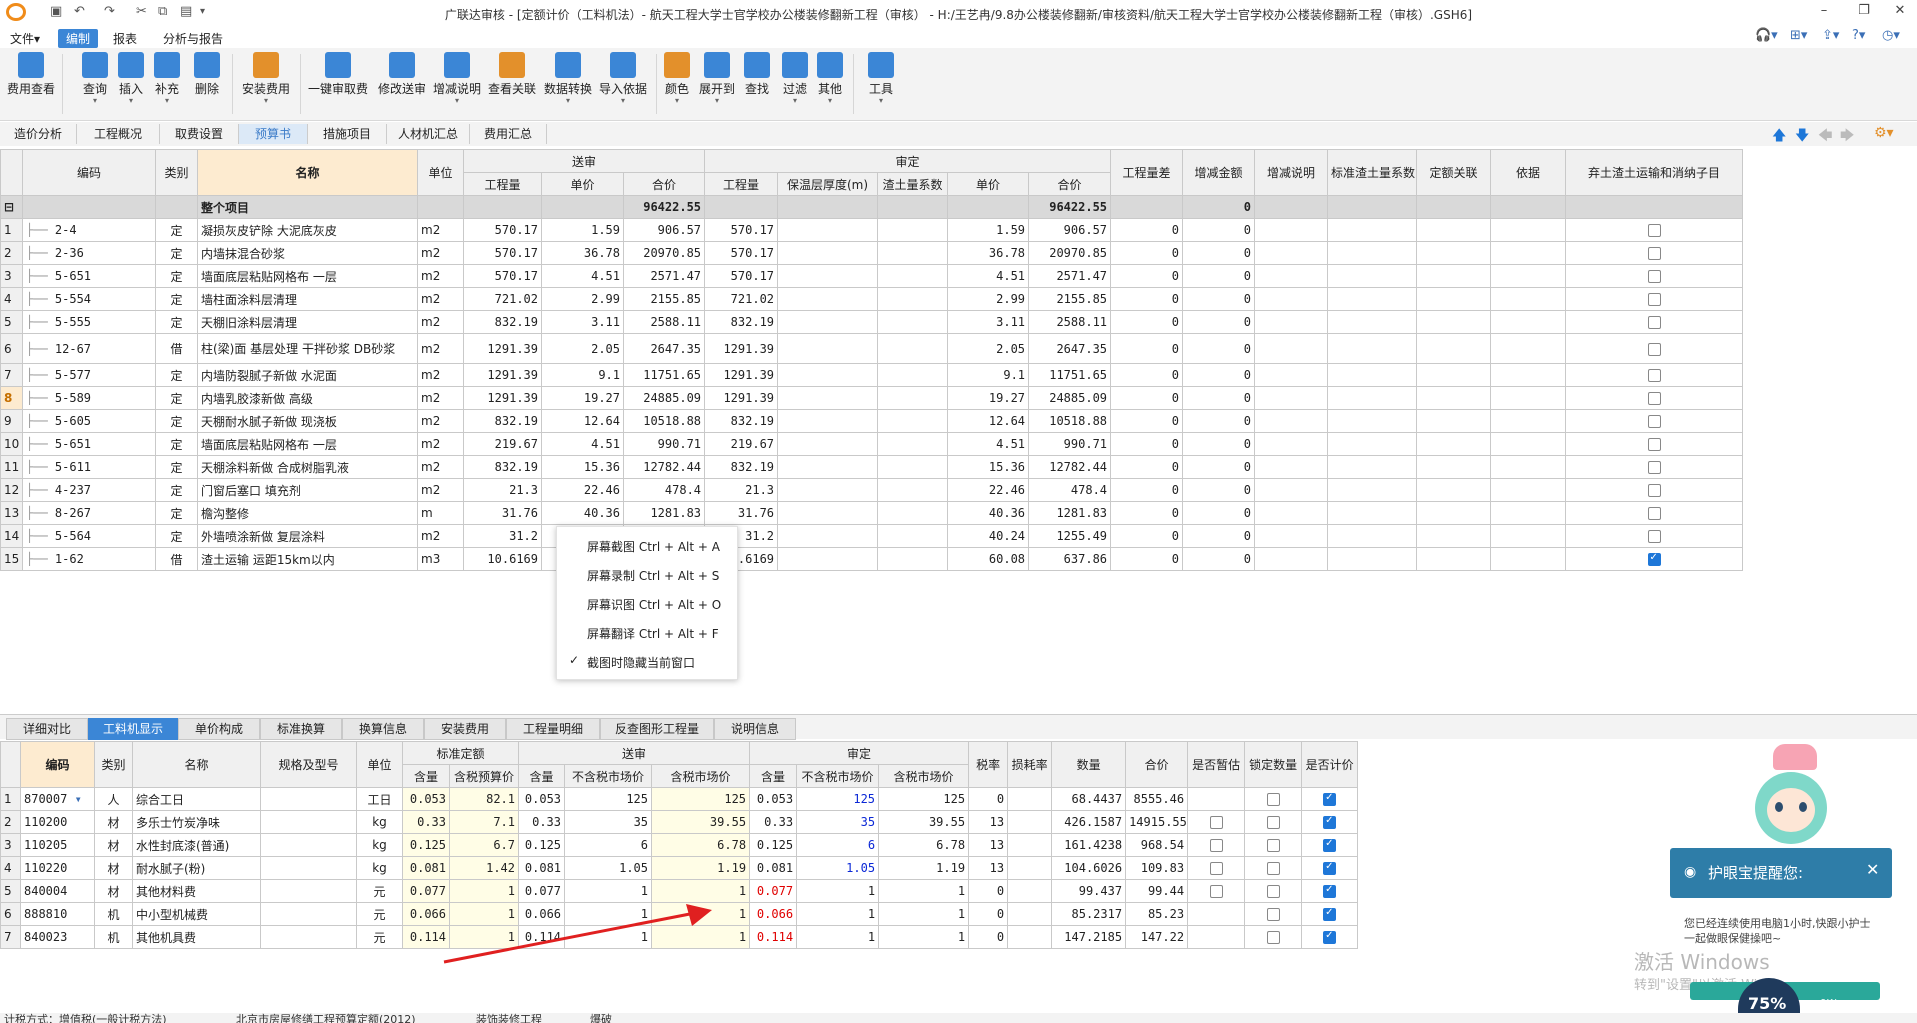  What do you see at coordinates (988, 467) in the screenshot?
I see `row-a-price: 15.36` at bounding box center [988, 467].